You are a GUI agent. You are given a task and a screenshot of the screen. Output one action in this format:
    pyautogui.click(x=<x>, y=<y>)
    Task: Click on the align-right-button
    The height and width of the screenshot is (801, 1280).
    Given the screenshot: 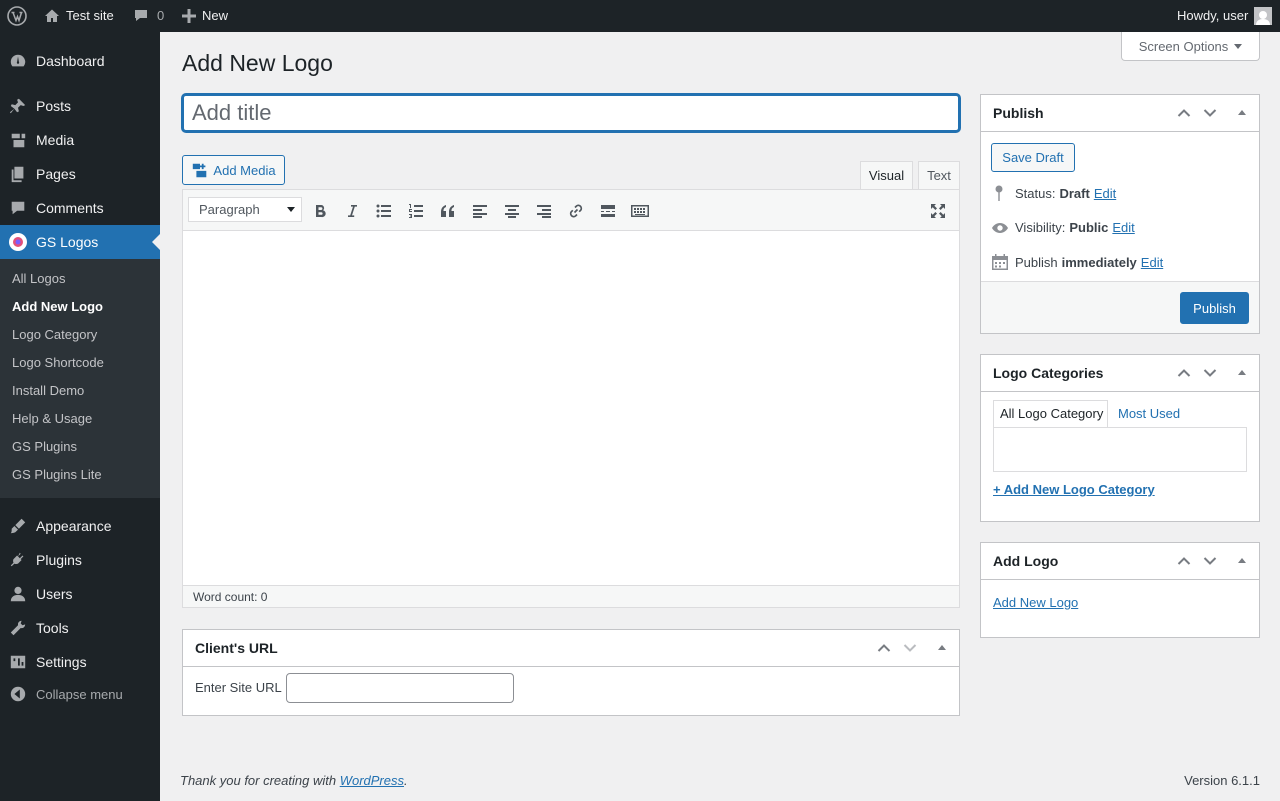 What is the action you would take?
    pyautogui.click(x=544, y=211)
    